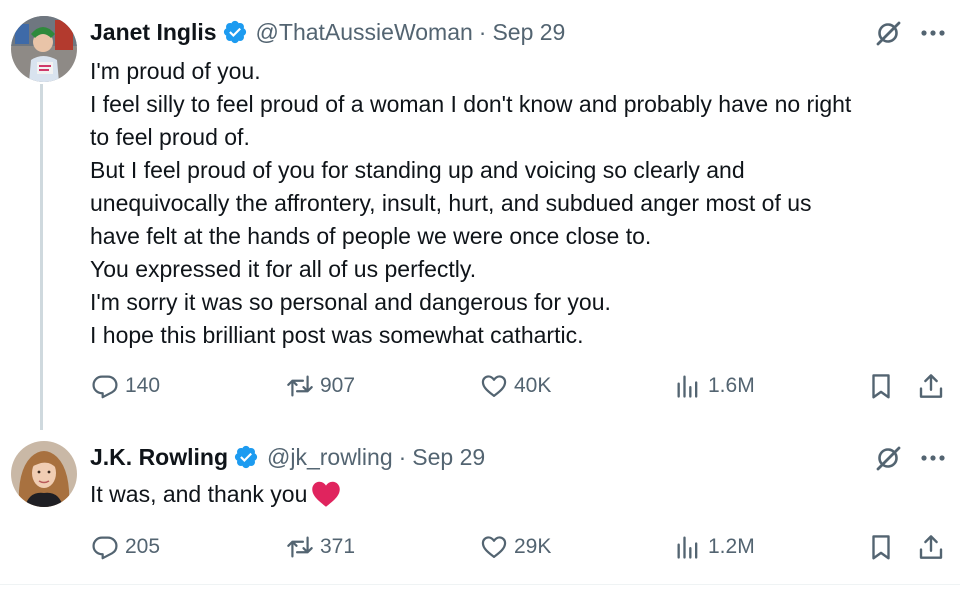 The width and height of the screenshot is (960, 589). I want to click on tweet-header: J.K. Rowling @jk_rowling · Sep 29, so click(287, 457).